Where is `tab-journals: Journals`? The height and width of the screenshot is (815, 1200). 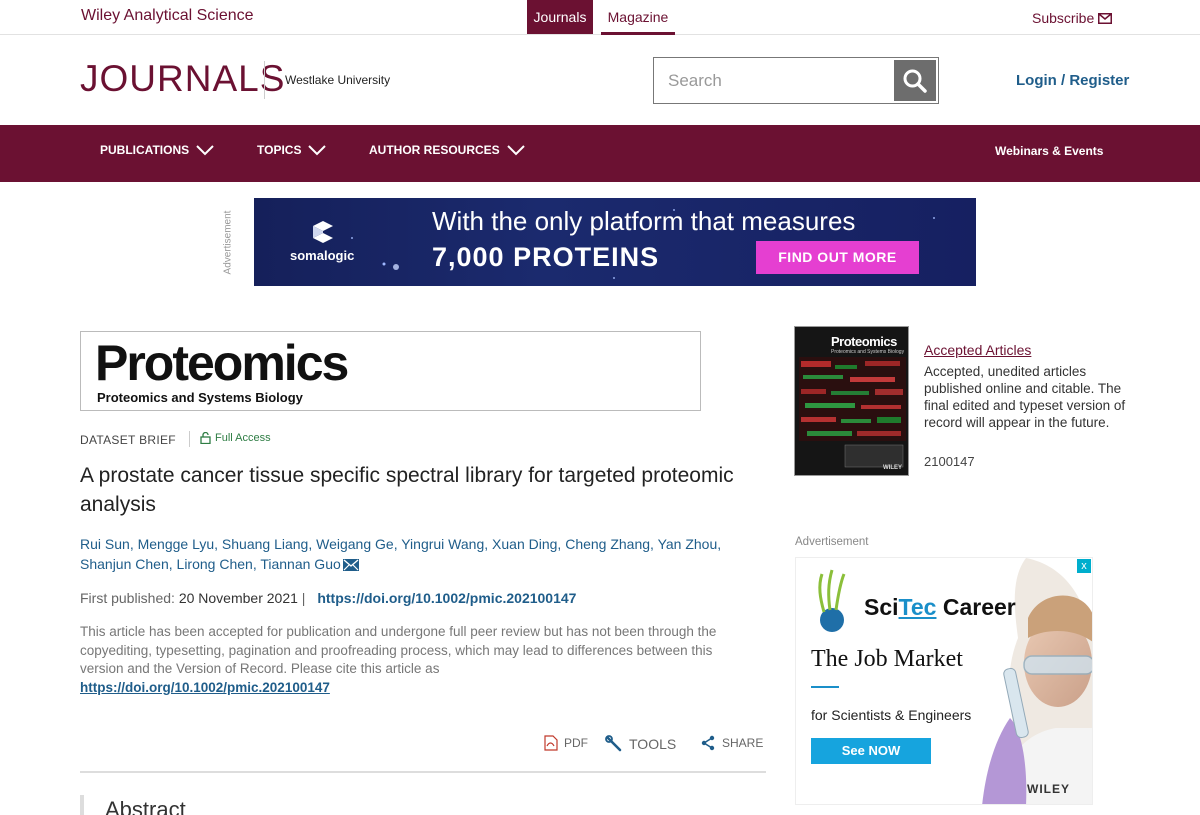 tab-journals: Journals is located at coordinates (560, 17).